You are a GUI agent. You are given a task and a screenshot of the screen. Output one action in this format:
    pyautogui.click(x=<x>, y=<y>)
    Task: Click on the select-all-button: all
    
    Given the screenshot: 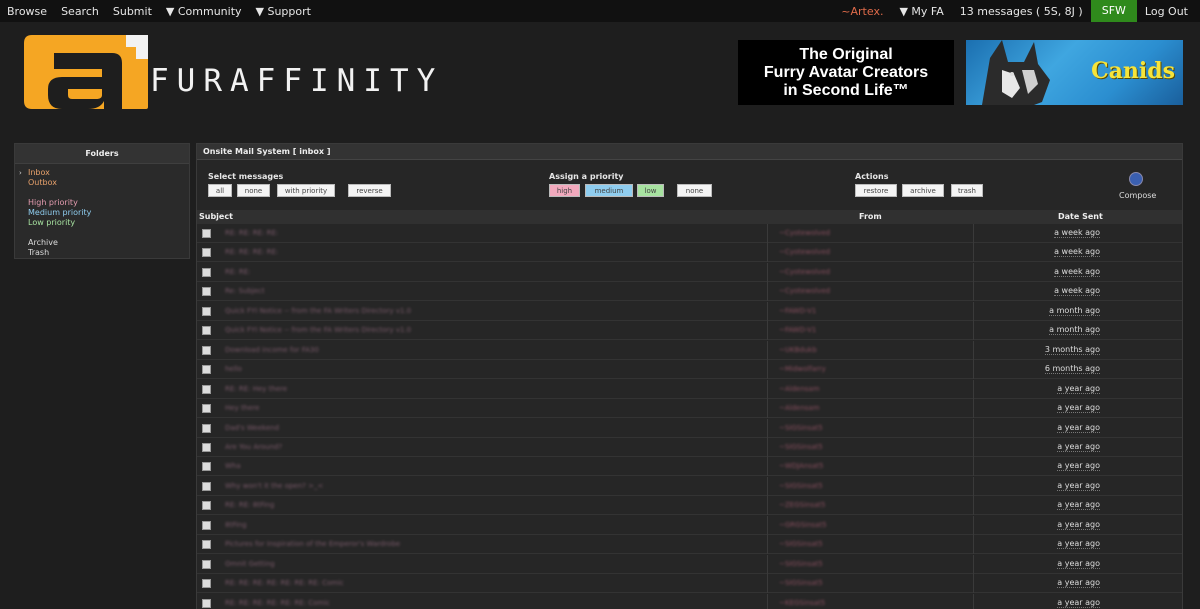 What is the action you would take?
    pyautogui.click(x=220, y=190)
    